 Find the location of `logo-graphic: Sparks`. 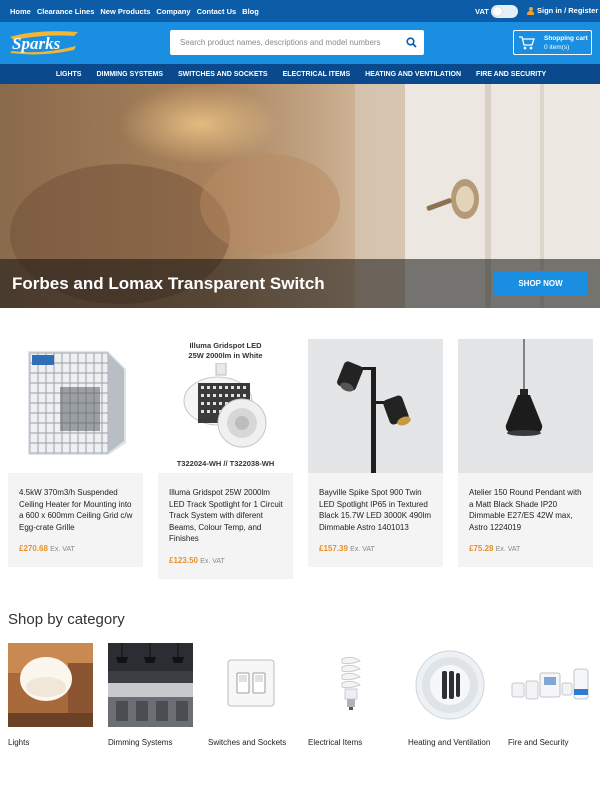

logo-graphic: Sparks is located at coordinates (44, 43).